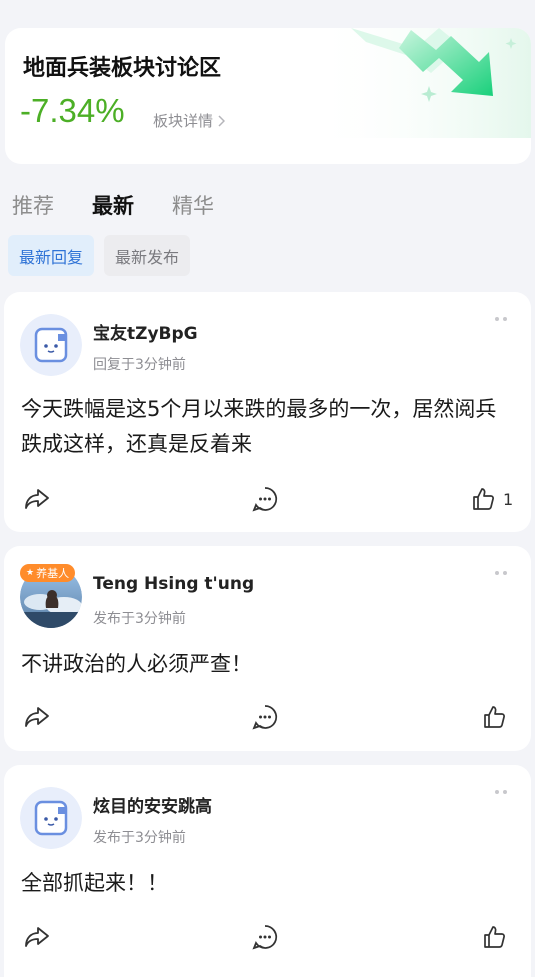  I want to click on avatar-badge: ★ 养基人, so click(48, 573).